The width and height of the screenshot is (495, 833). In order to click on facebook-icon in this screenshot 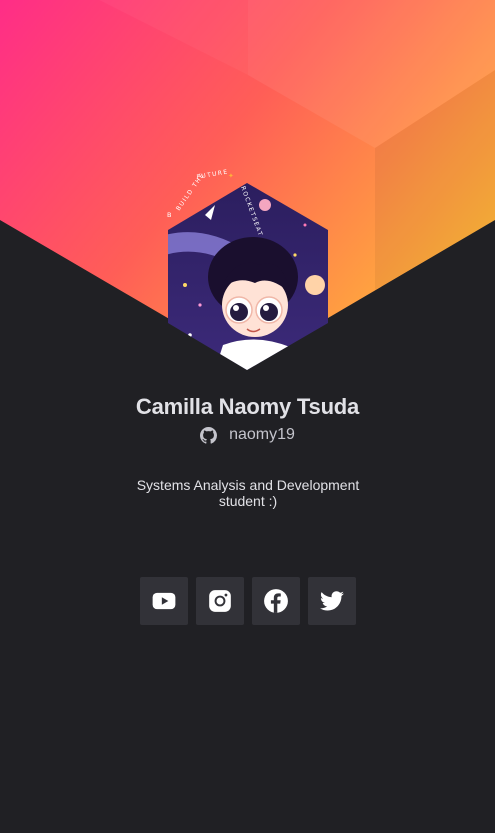, I will do `click(276, 601)`.